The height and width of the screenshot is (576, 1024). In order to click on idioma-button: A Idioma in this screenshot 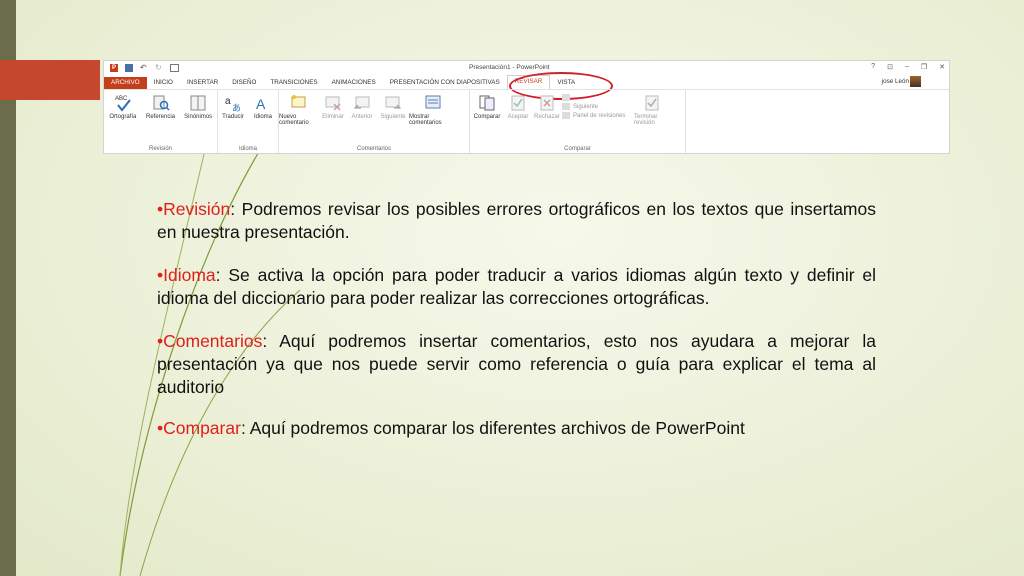, I will do `click(263, 107)`.